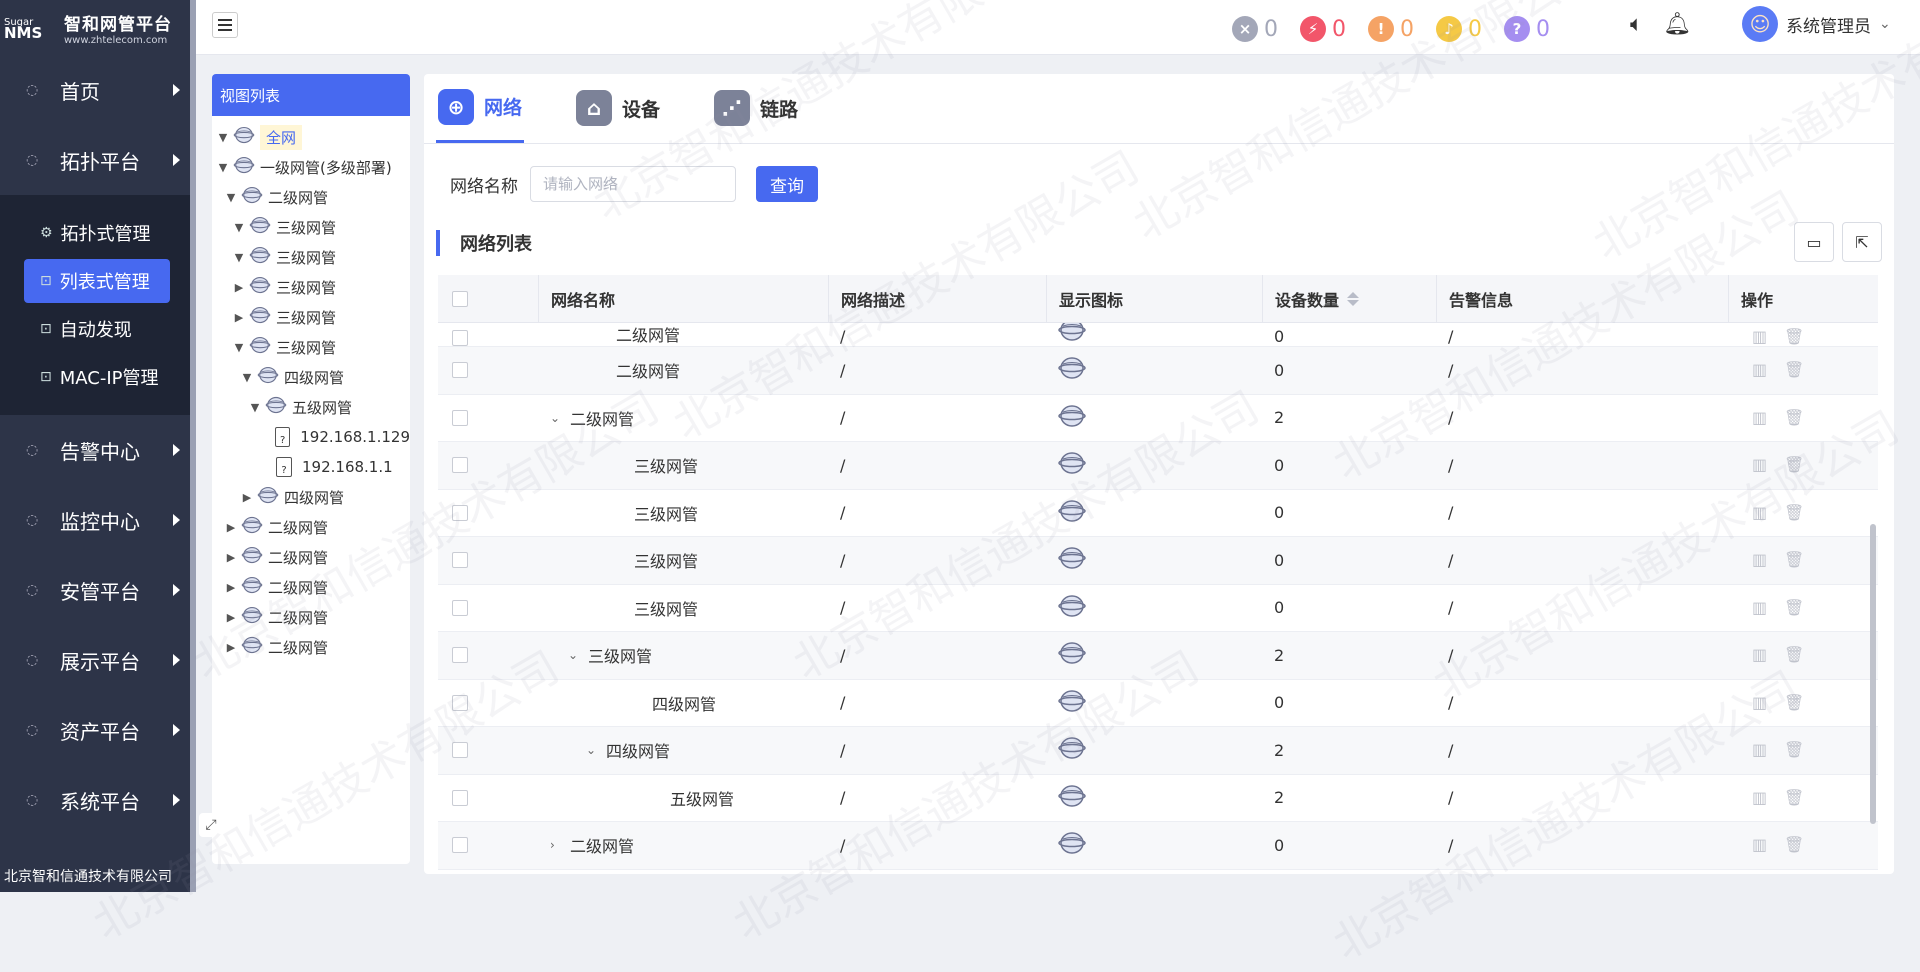 This screenshot has width=1920, height=972. Describe the element at coordinates (95, 660) in the screenshot. I see `sidebar-item-items23: ◌ 展示平台` at that location.